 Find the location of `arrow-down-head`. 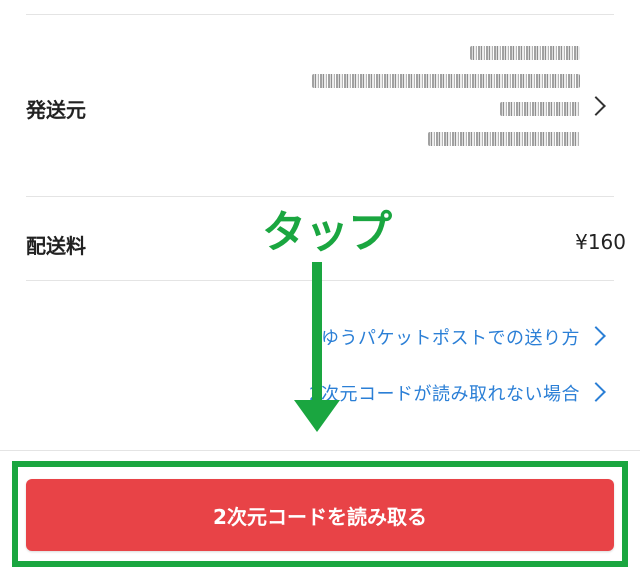

arrow-down-head is located at coordinates (317, 416).